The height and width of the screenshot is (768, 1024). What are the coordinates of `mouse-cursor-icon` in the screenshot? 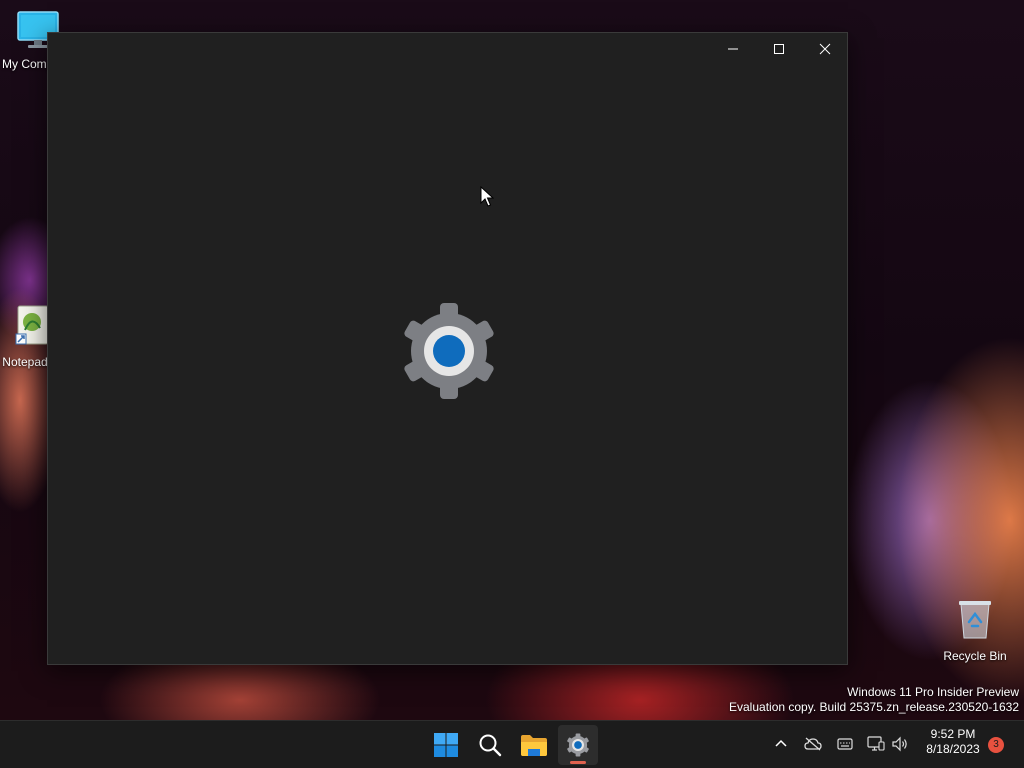 It's located at (487, 196).